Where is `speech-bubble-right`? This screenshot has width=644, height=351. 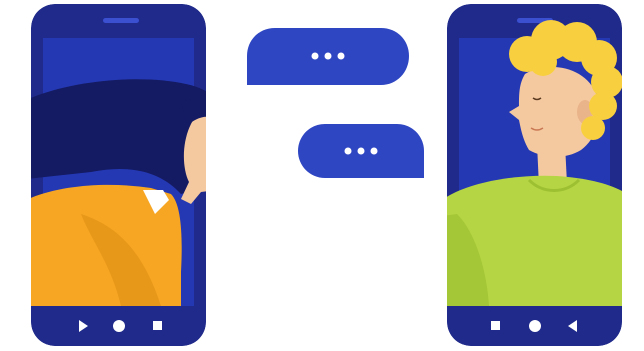
speech-bubble-right is located at coordinates (361, 151).